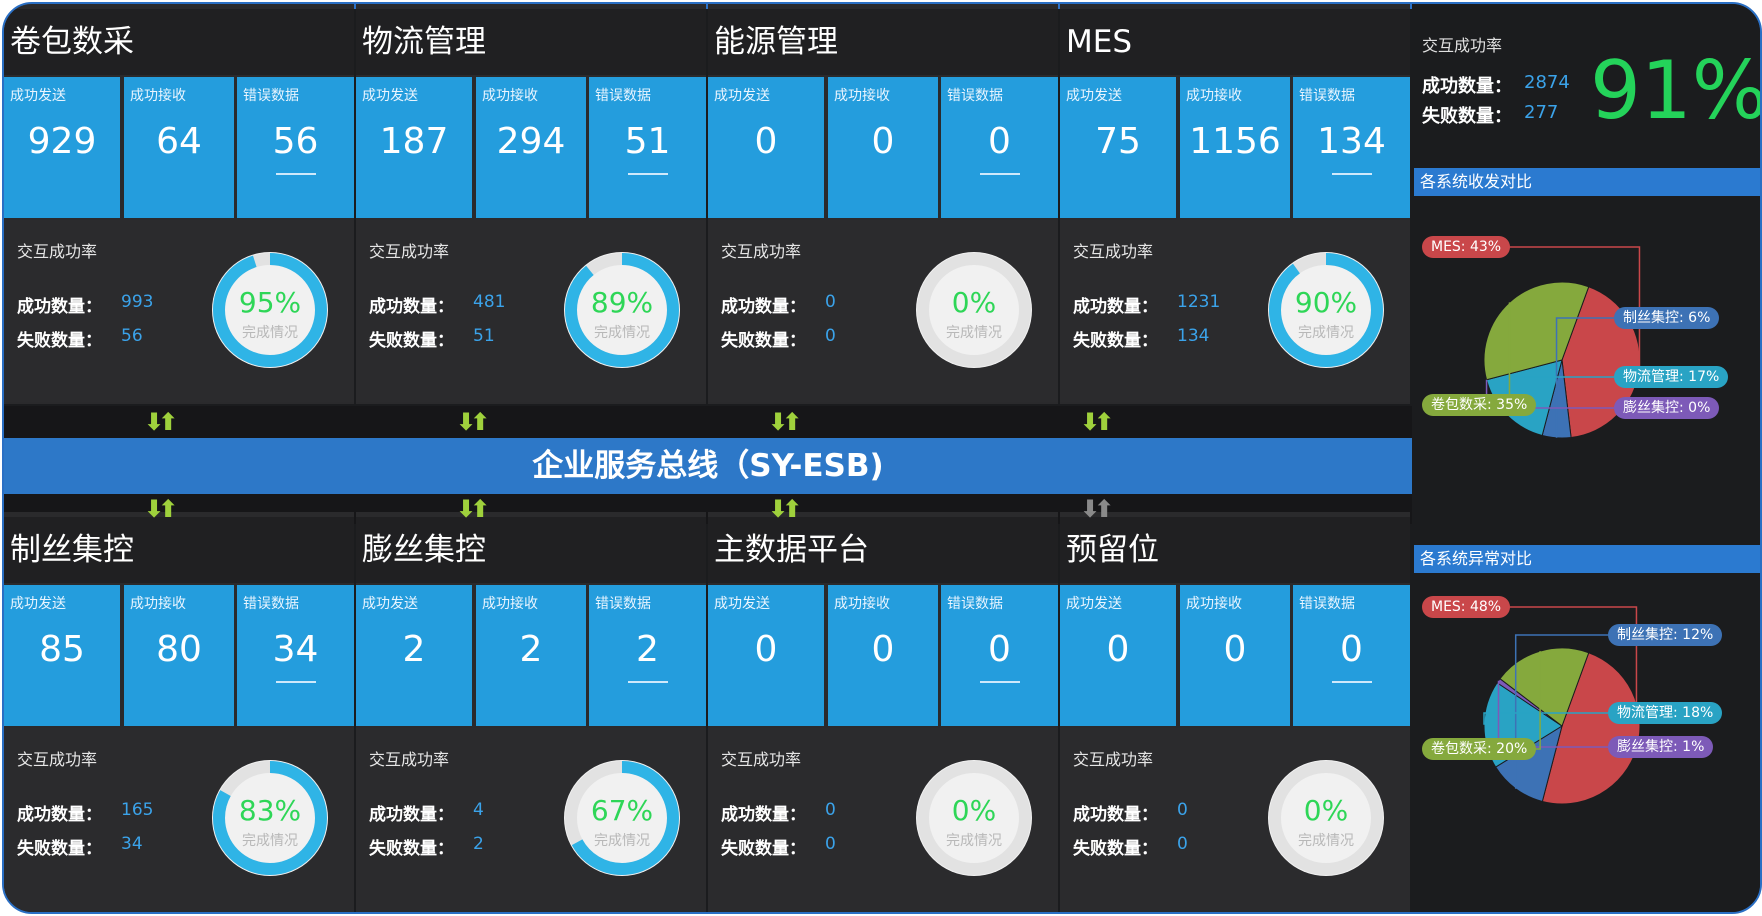  Describe the element at coordinates (295, 141) in the screenshot. I see `stat-err-value: 56` at that location.